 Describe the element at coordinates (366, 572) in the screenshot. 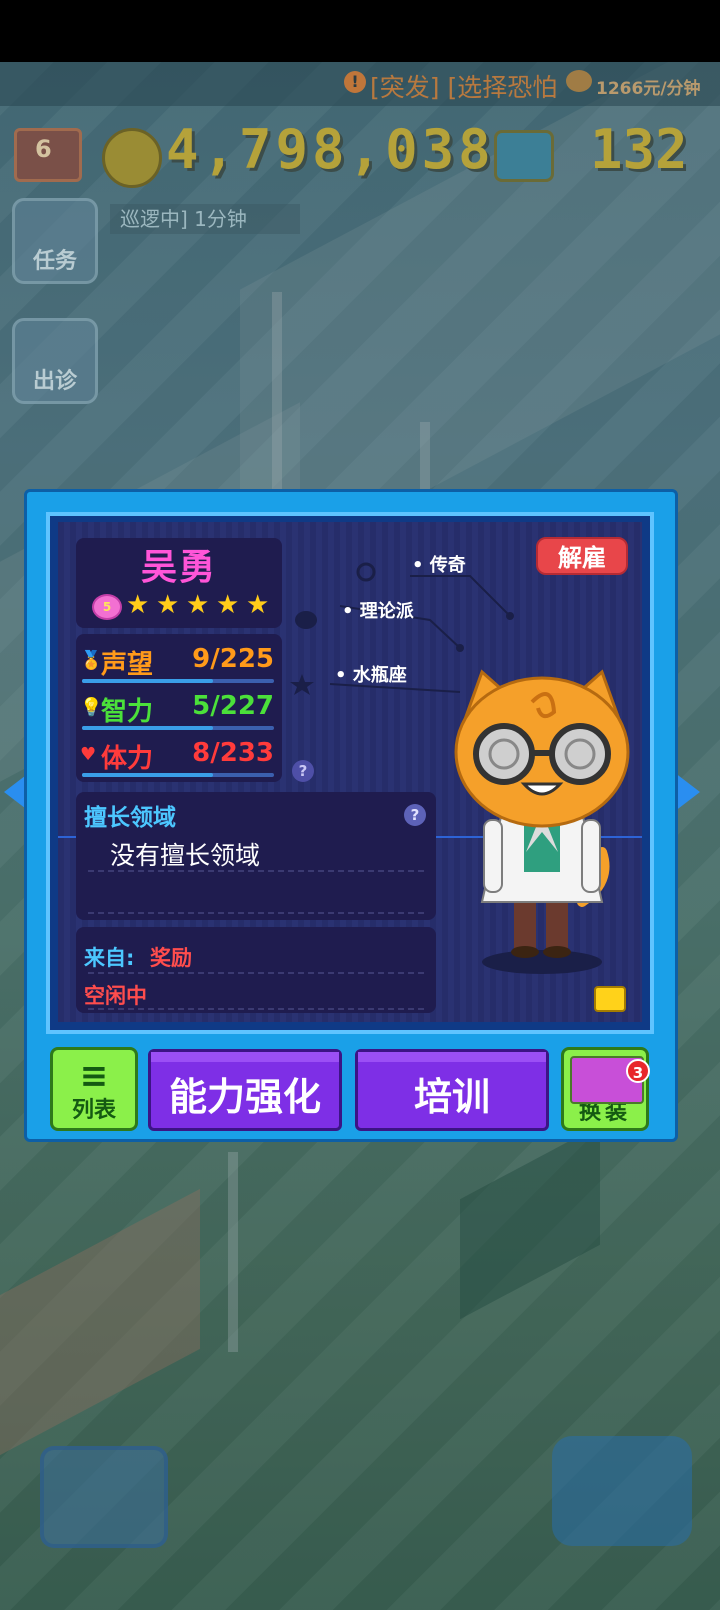

I see `stethoscope-icon` at that location.